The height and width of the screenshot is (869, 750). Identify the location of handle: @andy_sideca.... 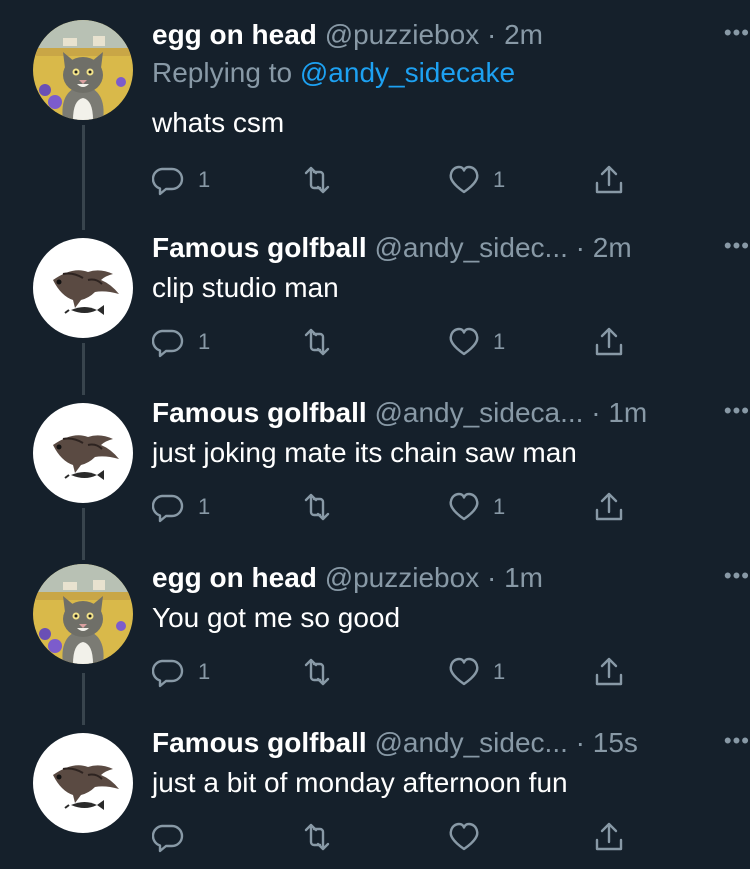
(478, 412).